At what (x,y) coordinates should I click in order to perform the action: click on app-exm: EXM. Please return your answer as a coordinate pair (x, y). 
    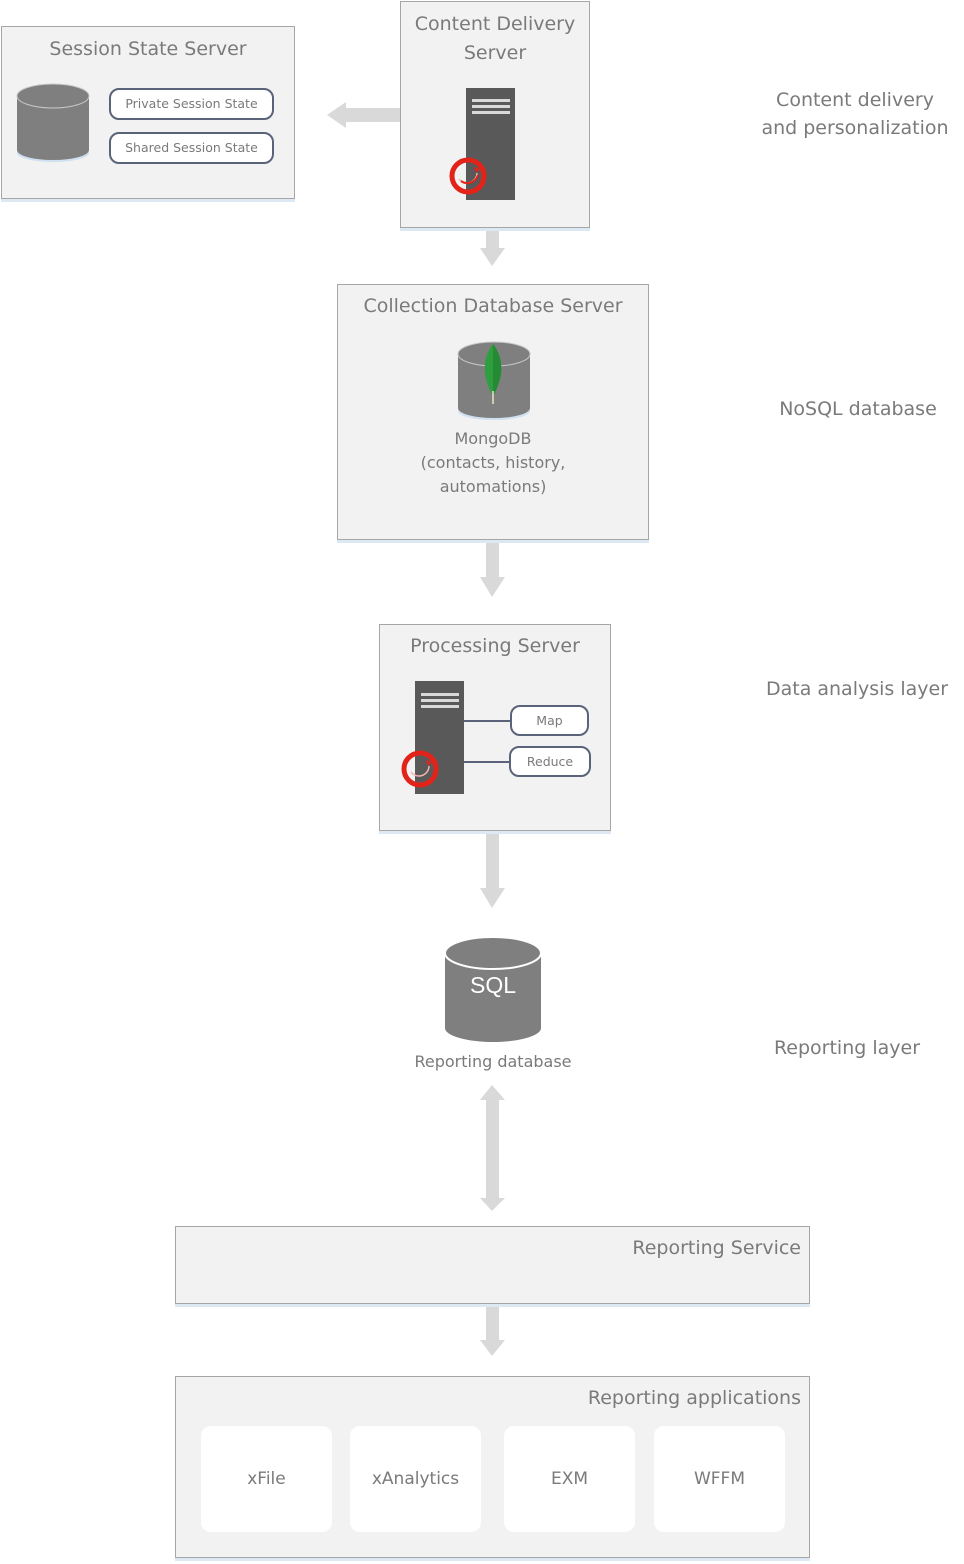
    Looking at the image, I should click on (569, 1479).